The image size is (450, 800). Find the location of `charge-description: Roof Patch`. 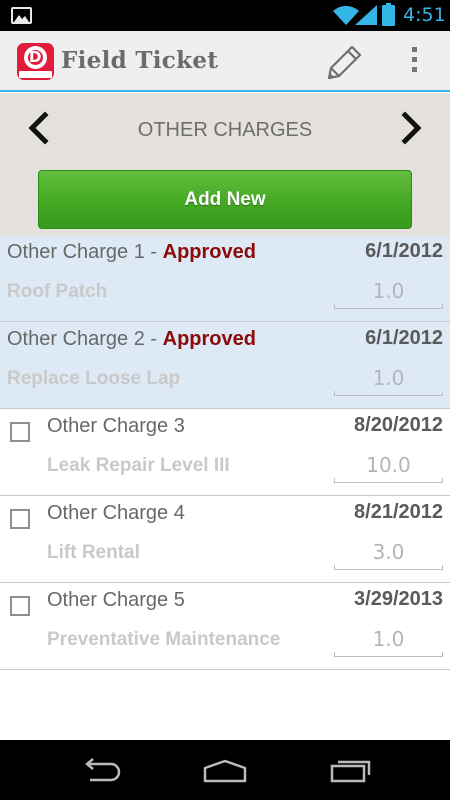

charge-description: Roof Patch is located at coordinates (57, 291).